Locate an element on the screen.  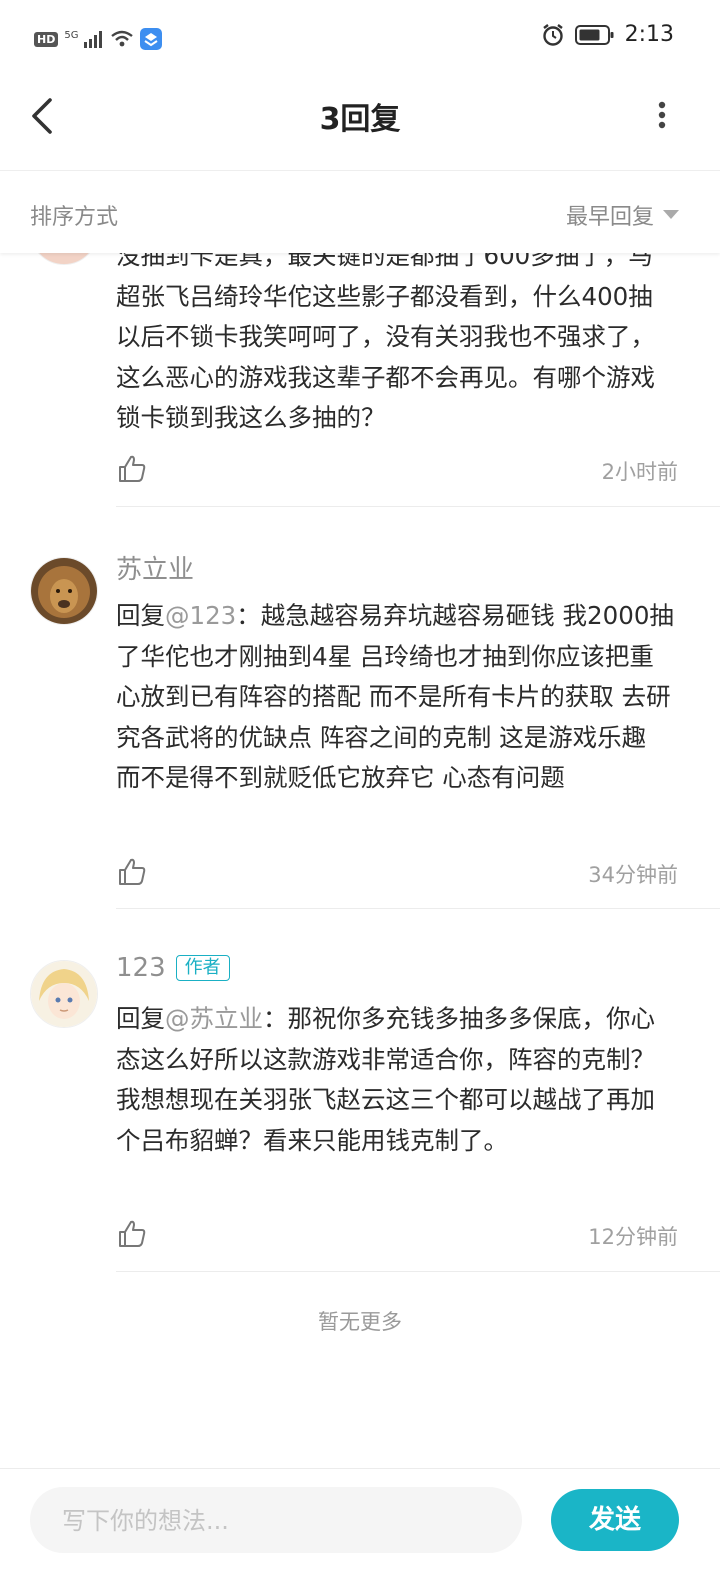
comment-time: 12分钟前 is located at coordinates (633, 1237).